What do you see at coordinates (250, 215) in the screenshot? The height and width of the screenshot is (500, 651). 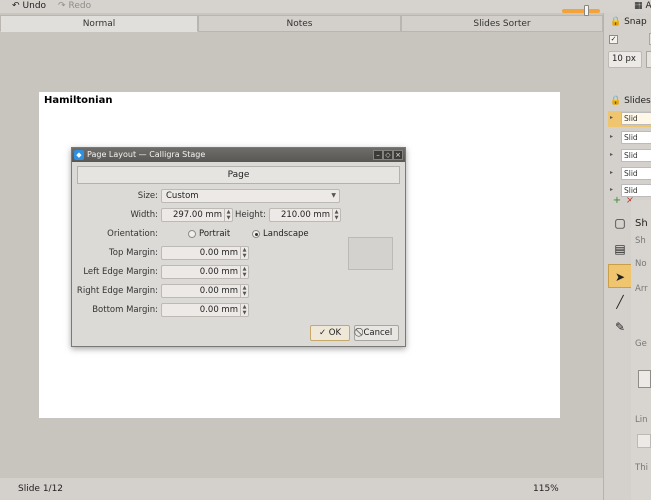 I see `height-label: Height:` at bounding box center [250, 215].